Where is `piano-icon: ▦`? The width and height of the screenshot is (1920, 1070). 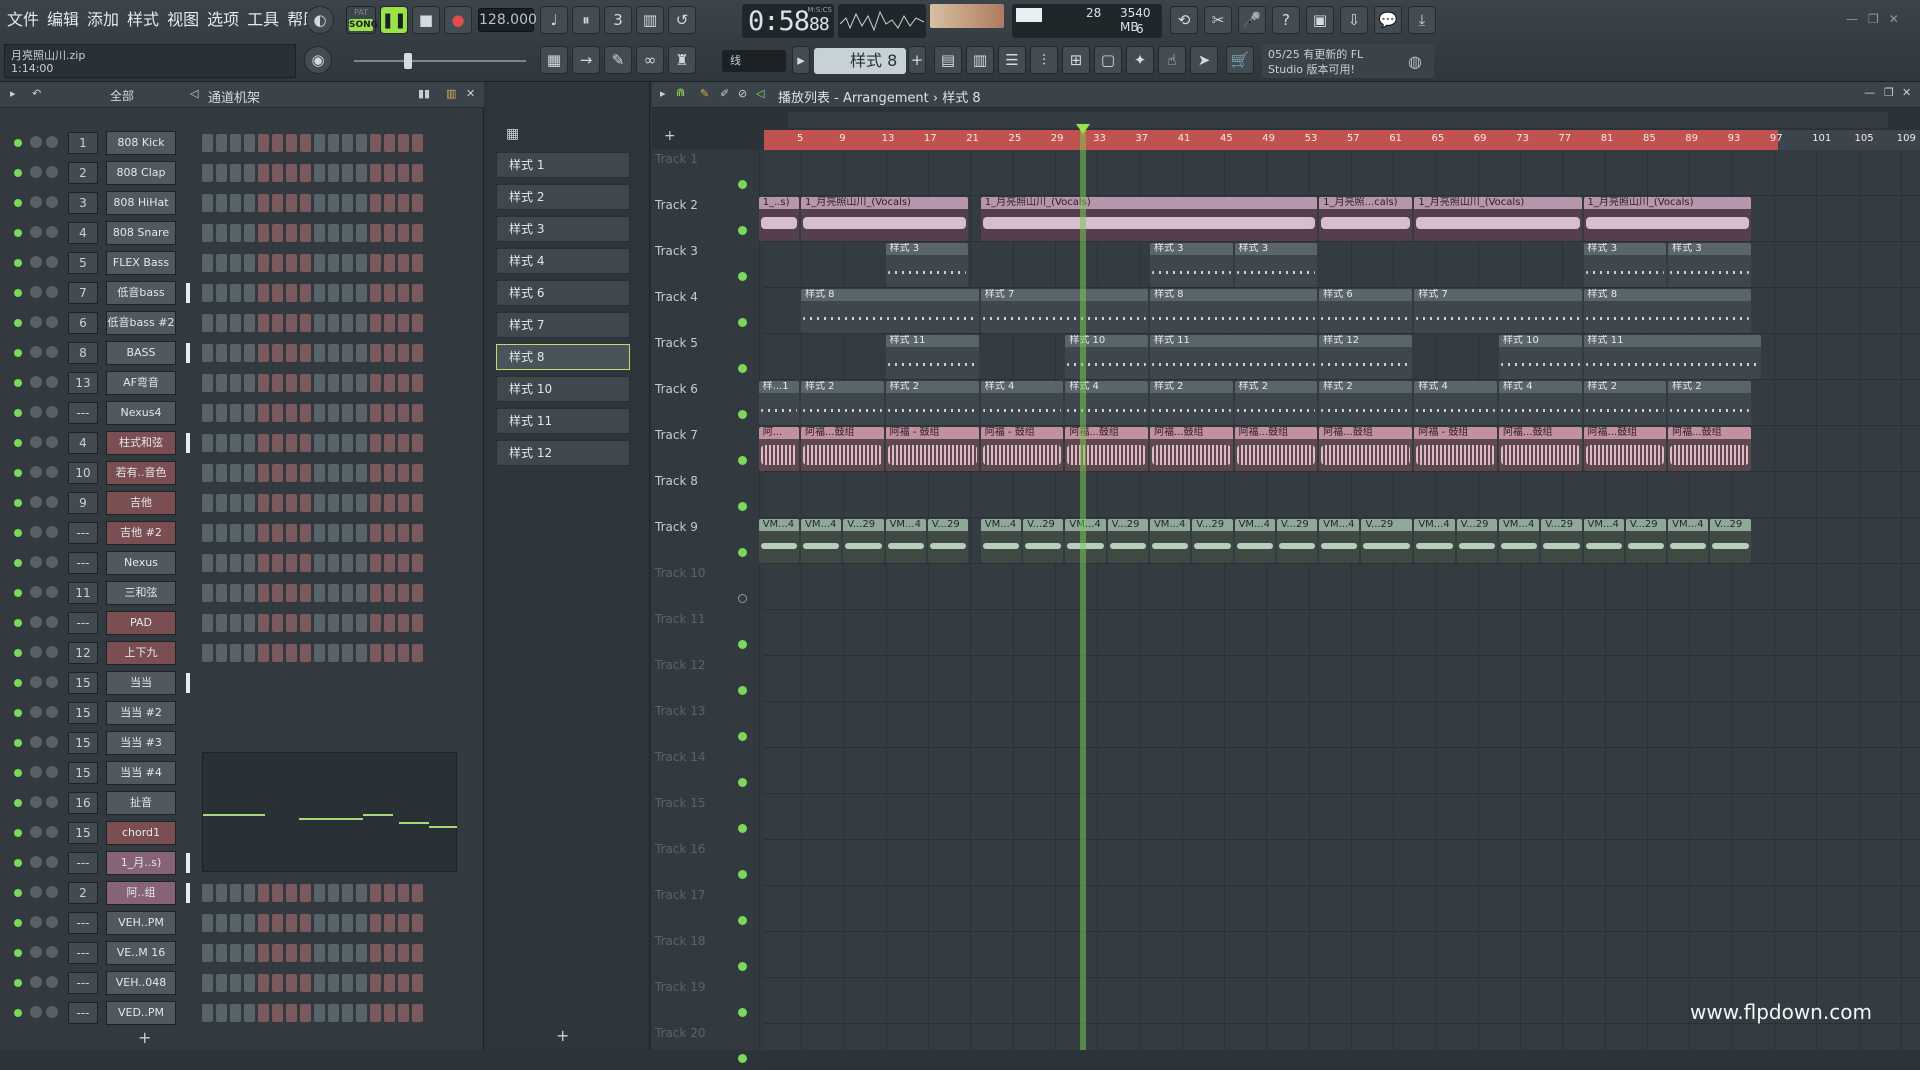
piano-icon: ▦ is located at coordinates (554, 60).